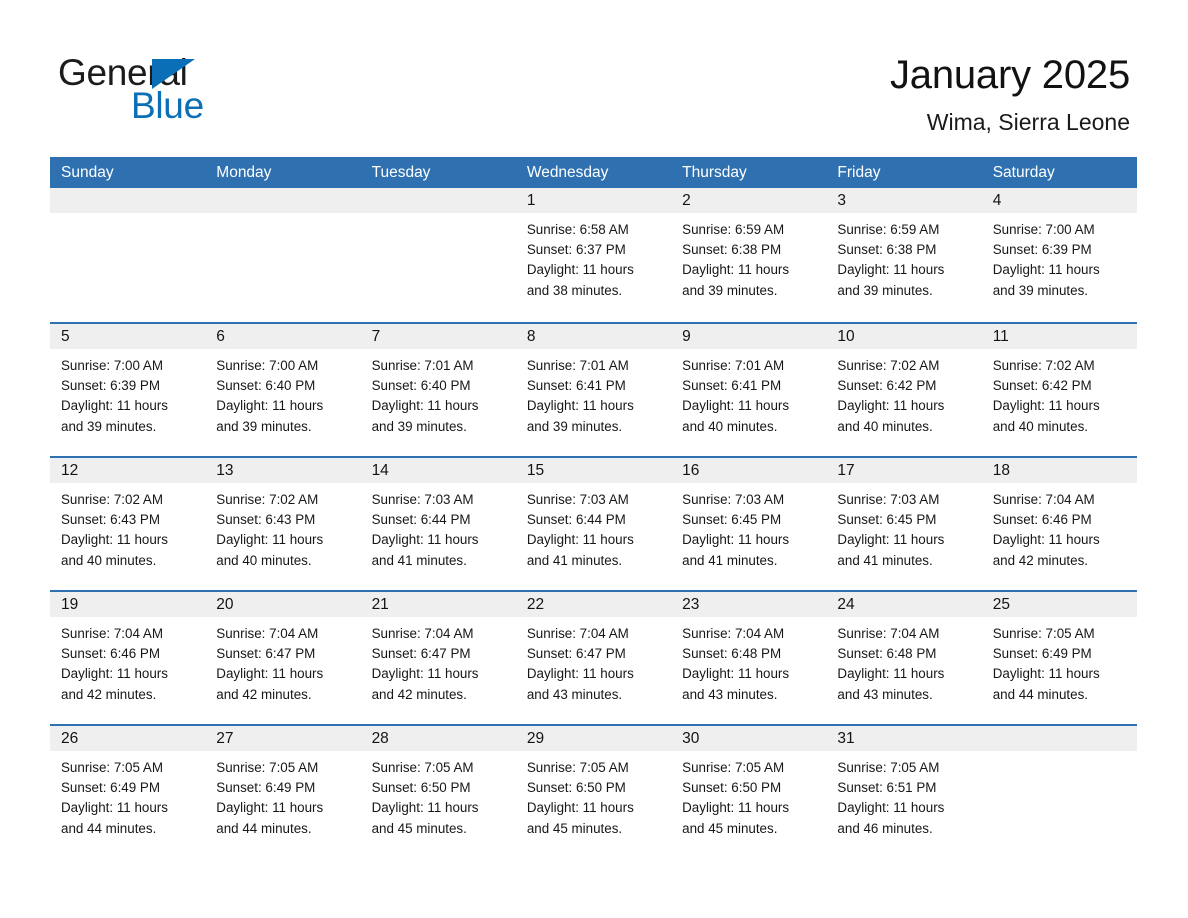 The image size is (1188, 918). What do you see at coordinates (732, 386) in the screenshot?
I see `sunset-text: Sunset: 6:41 PM` at bounding box center [732, 386].